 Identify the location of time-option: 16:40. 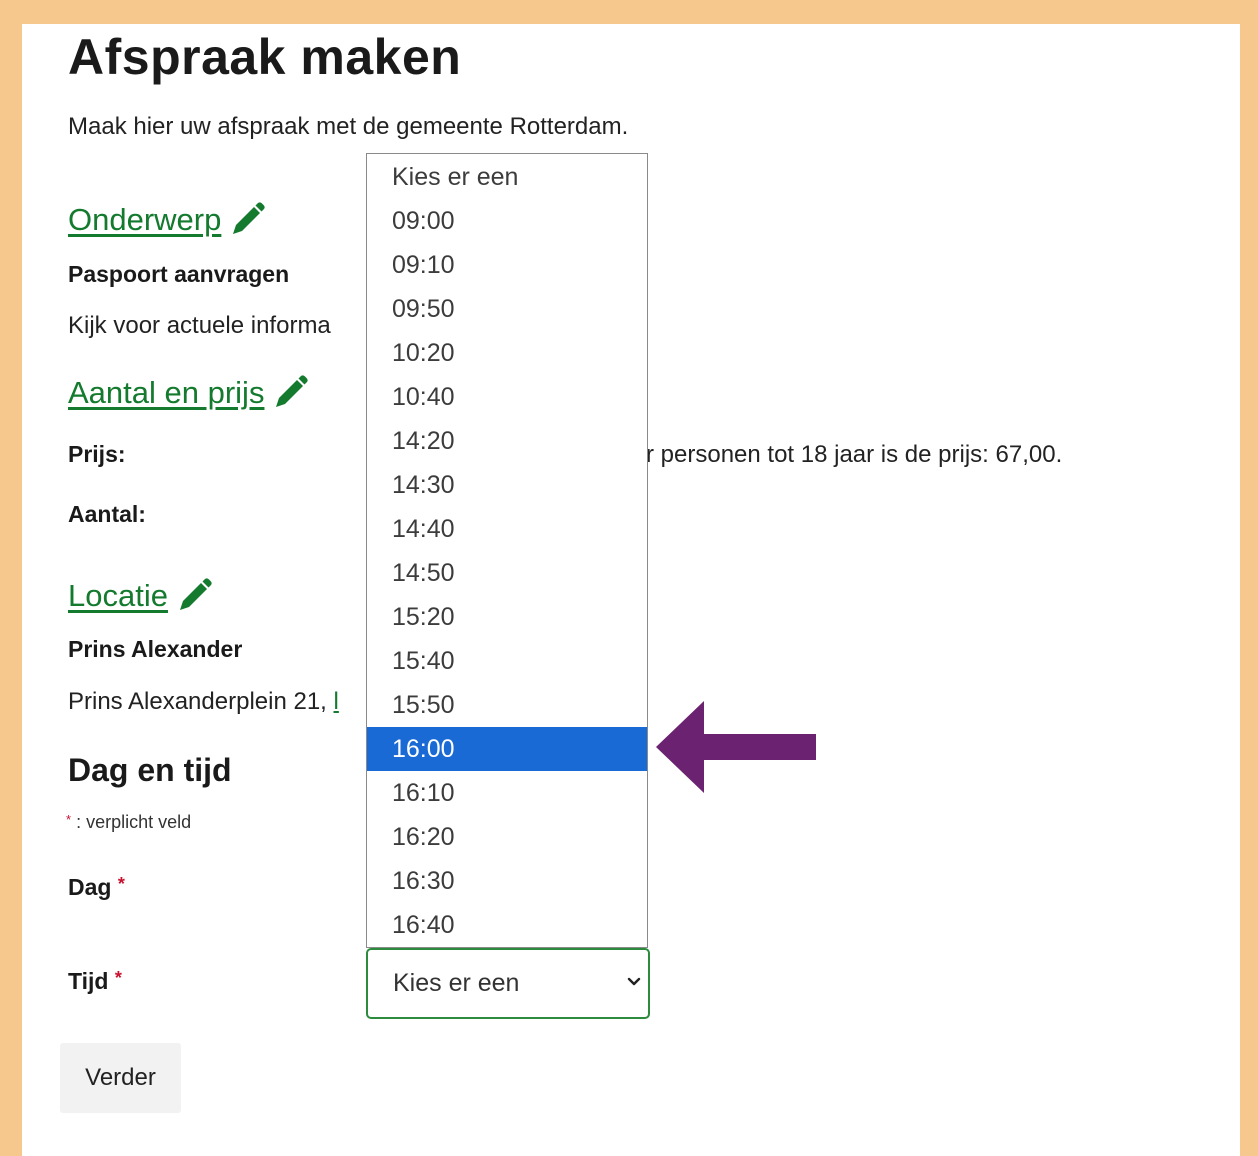
(507, 925).